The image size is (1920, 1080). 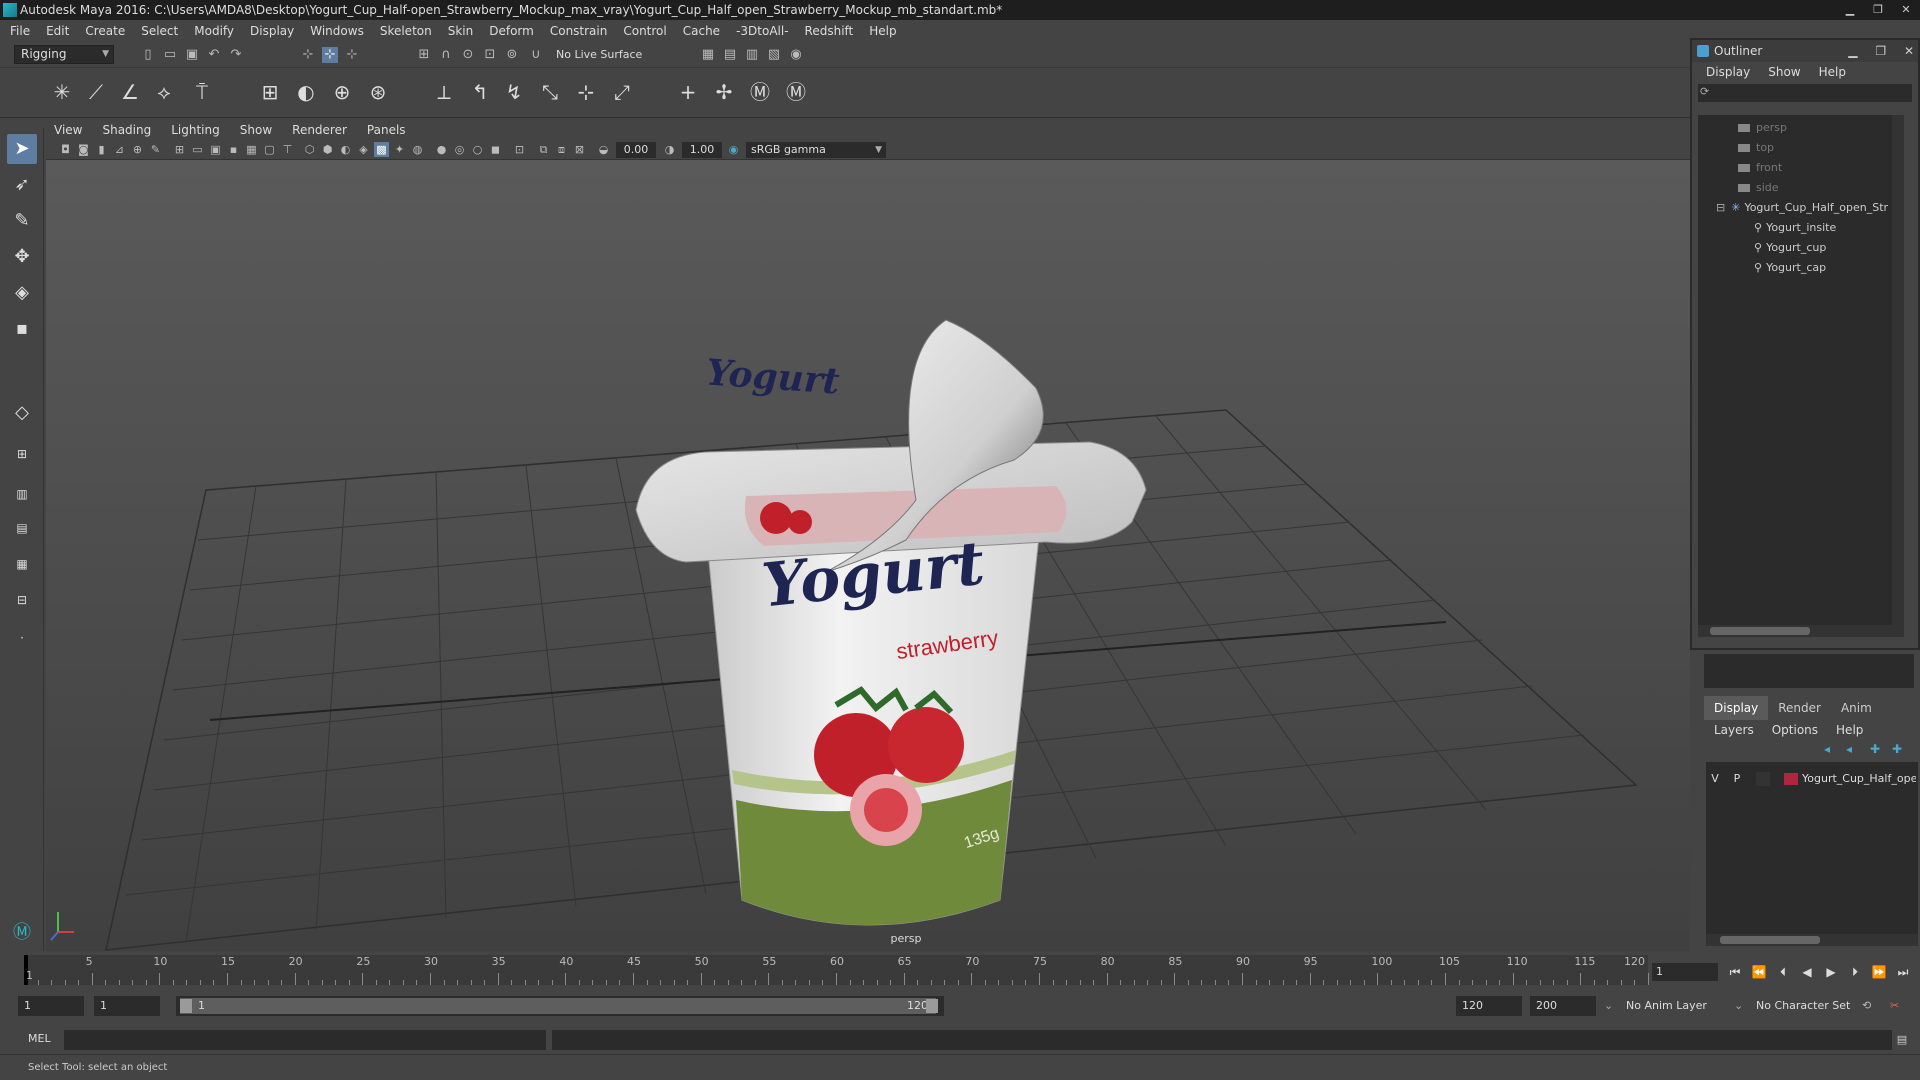 What do you see at coordinates (1715, 779) in the screenshot?
I see `layer-visibility-toggle: V` at bounding box center [1715, 779].